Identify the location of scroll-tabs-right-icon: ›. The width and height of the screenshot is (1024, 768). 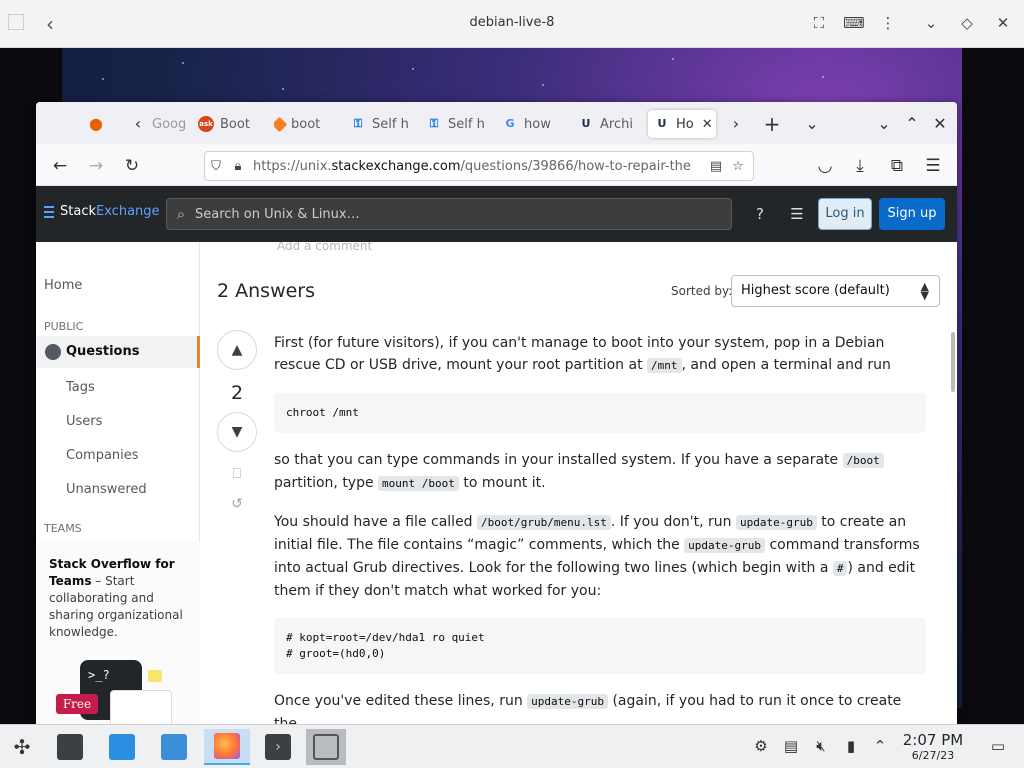
(736, 124).